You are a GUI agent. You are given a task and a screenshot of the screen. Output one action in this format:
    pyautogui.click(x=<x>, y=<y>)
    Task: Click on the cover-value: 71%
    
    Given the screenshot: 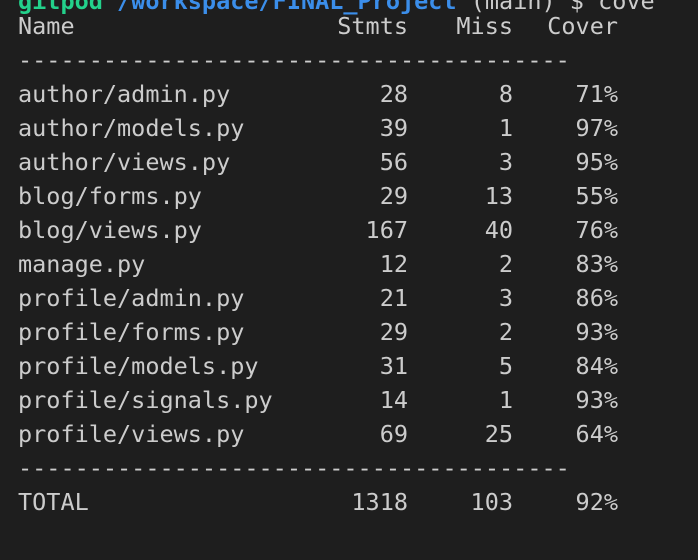 What is the action you would take?
    pyautogui.click(x=596, y=94)
    